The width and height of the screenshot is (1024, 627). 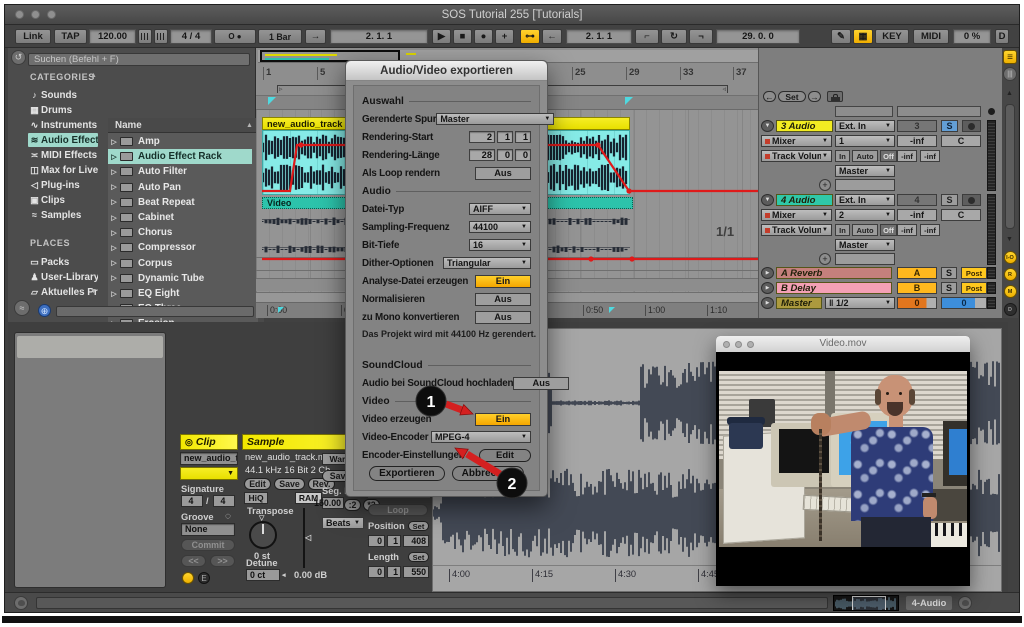 What do you see at coordinates (180, 187) in the screenshot?
I see `device-row-auto-pan: ▷ Auto Pan` at bounding box center [180, 187].